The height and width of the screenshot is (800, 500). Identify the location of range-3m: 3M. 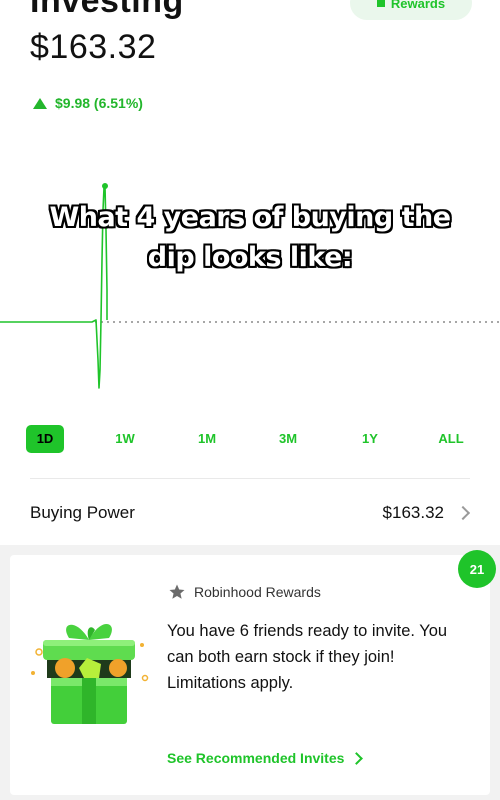
(288, 439).